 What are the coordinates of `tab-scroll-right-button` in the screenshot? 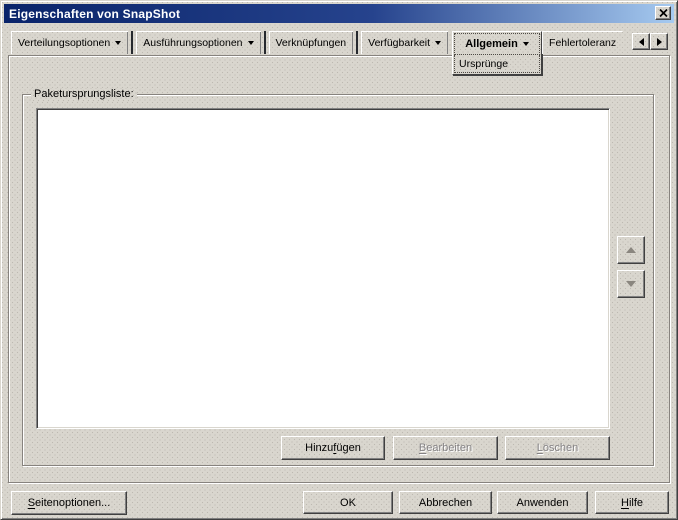 It's located at (659, 41).